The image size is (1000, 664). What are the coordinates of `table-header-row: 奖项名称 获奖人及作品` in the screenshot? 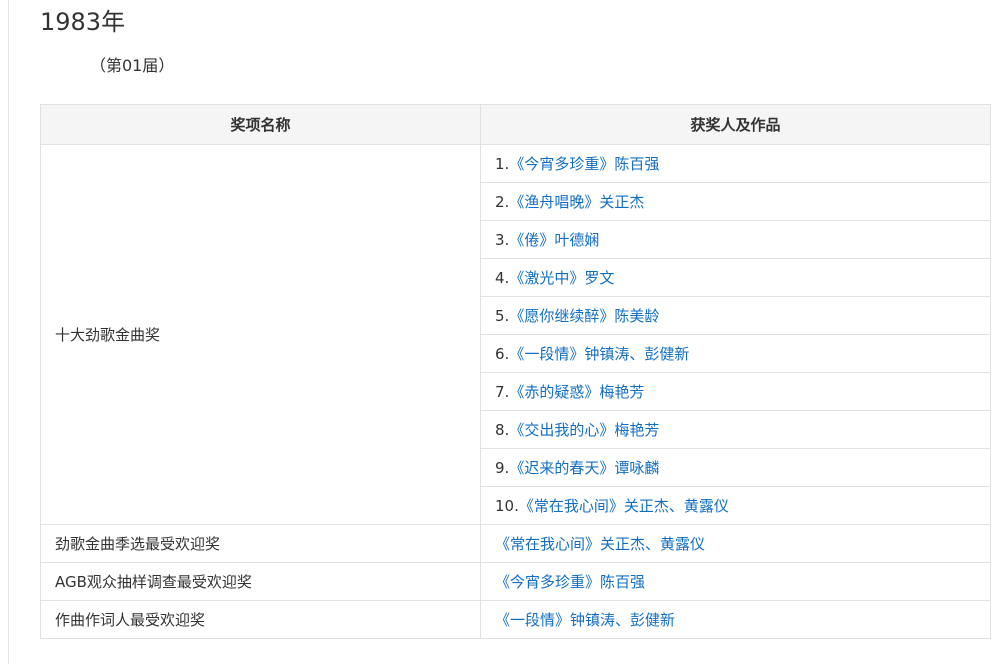 It's located at (515, 124).